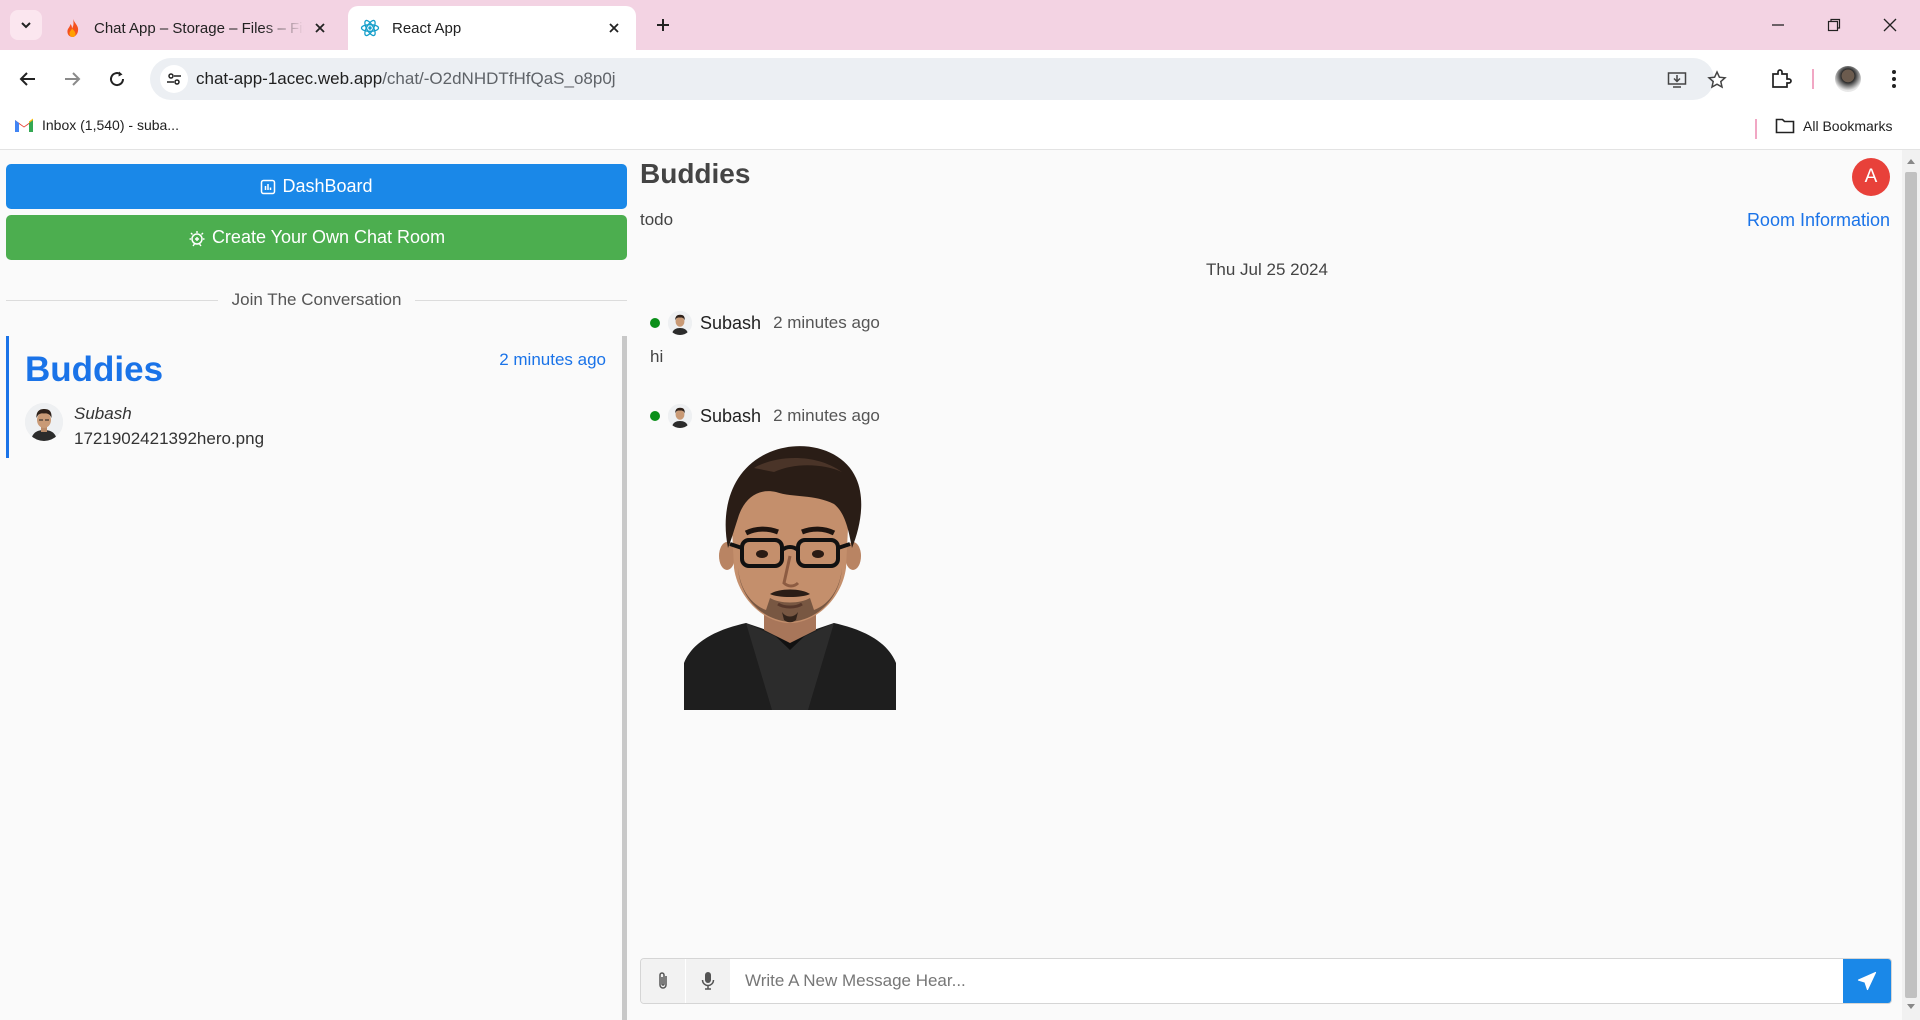 The image size is (1920, 1020). I want to click on room-name: Buddies, so click(94, 369).